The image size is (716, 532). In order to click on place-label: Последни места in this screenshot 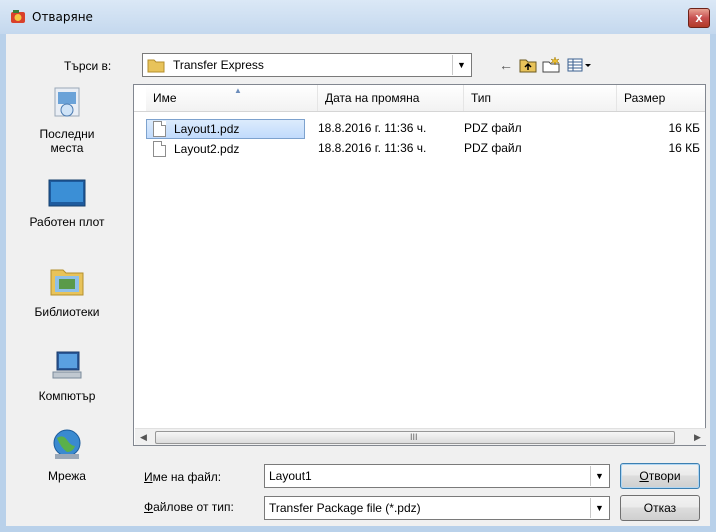, I will do `click(67, 141)`.